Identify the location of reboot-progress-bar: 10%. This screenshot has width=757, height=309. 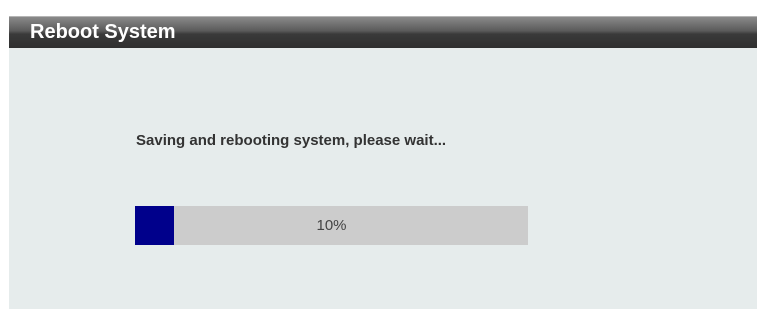
(331, 225).